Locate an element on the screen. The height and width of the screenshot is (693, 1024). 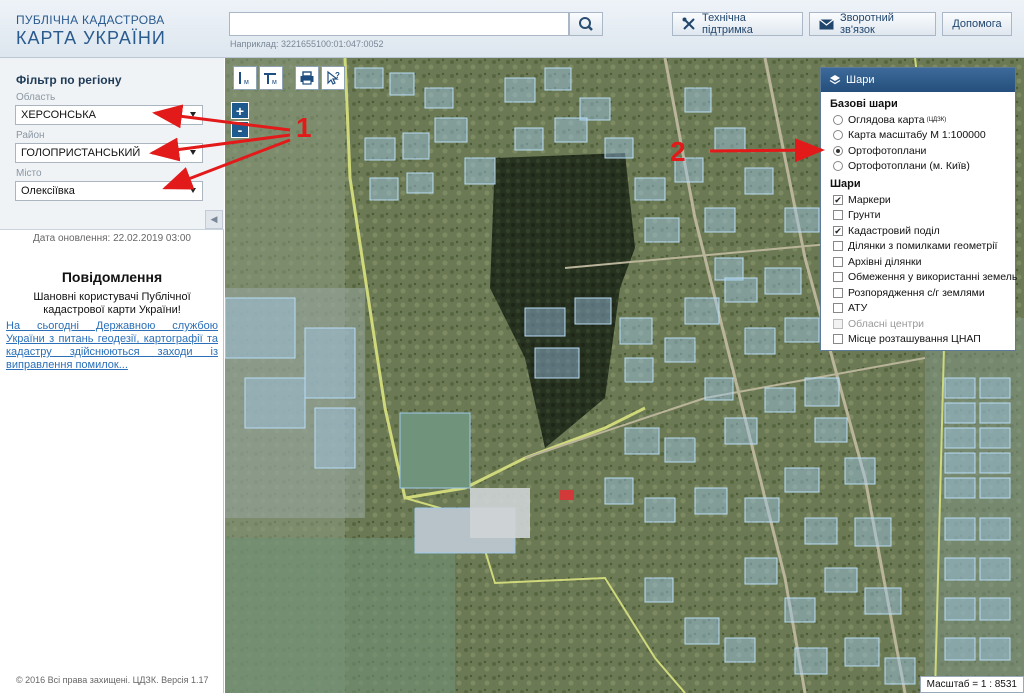
help-label: Допомога is located at coordinates (977, 24).